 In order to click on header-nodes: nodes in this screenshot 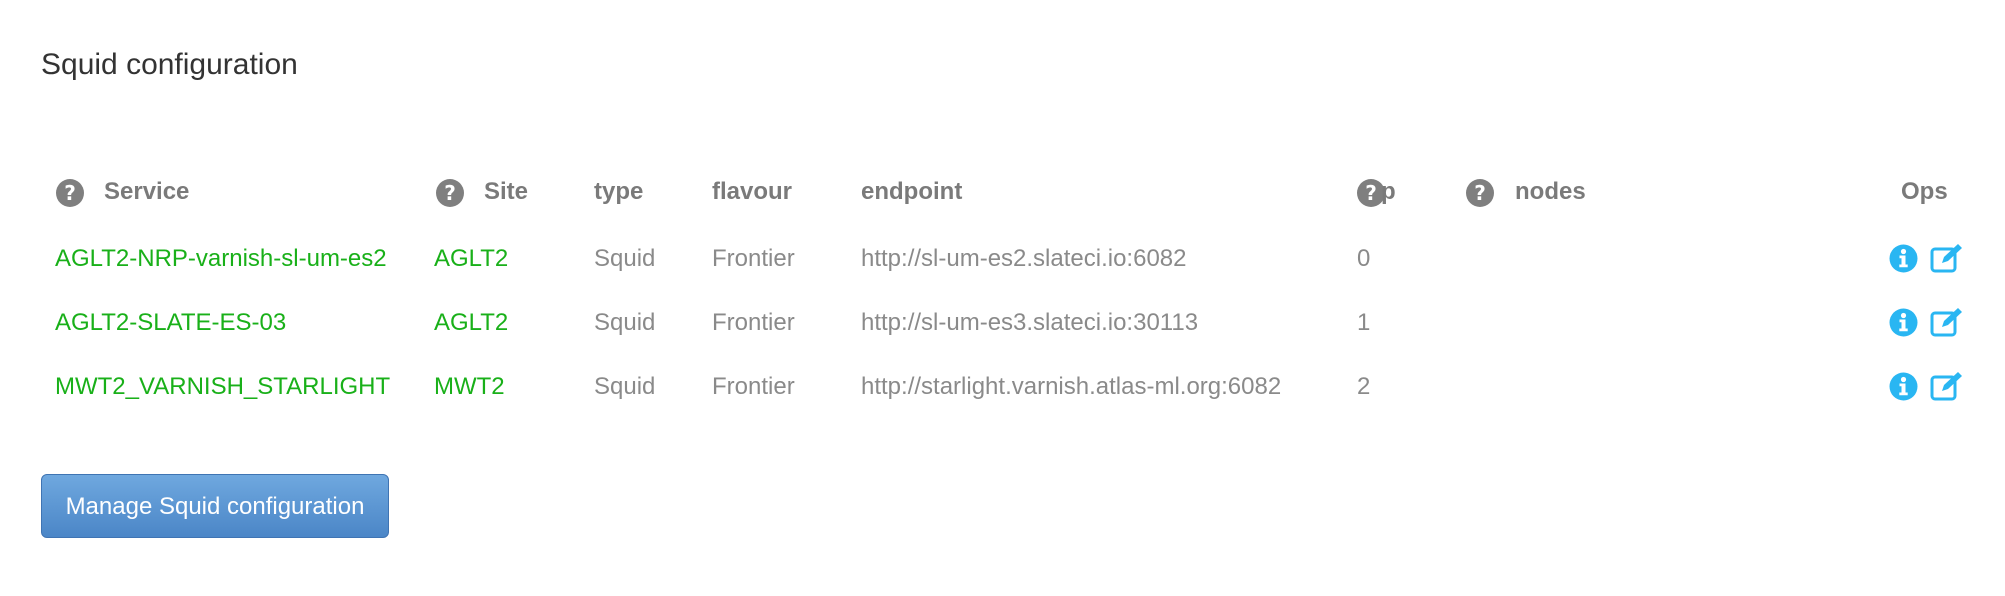, I will do `click(1550, 192)`.